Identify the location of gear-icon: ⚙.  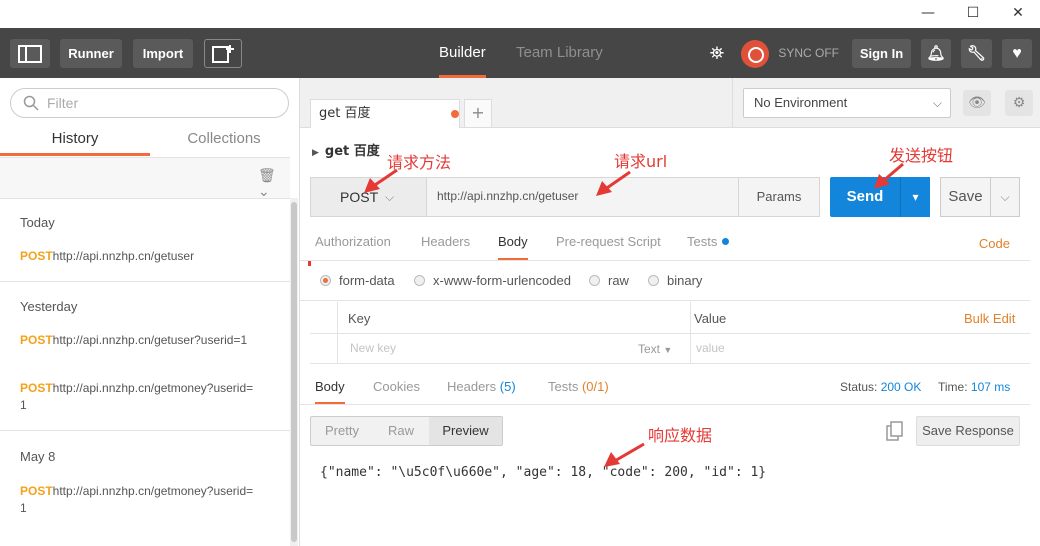
(1019, 103).